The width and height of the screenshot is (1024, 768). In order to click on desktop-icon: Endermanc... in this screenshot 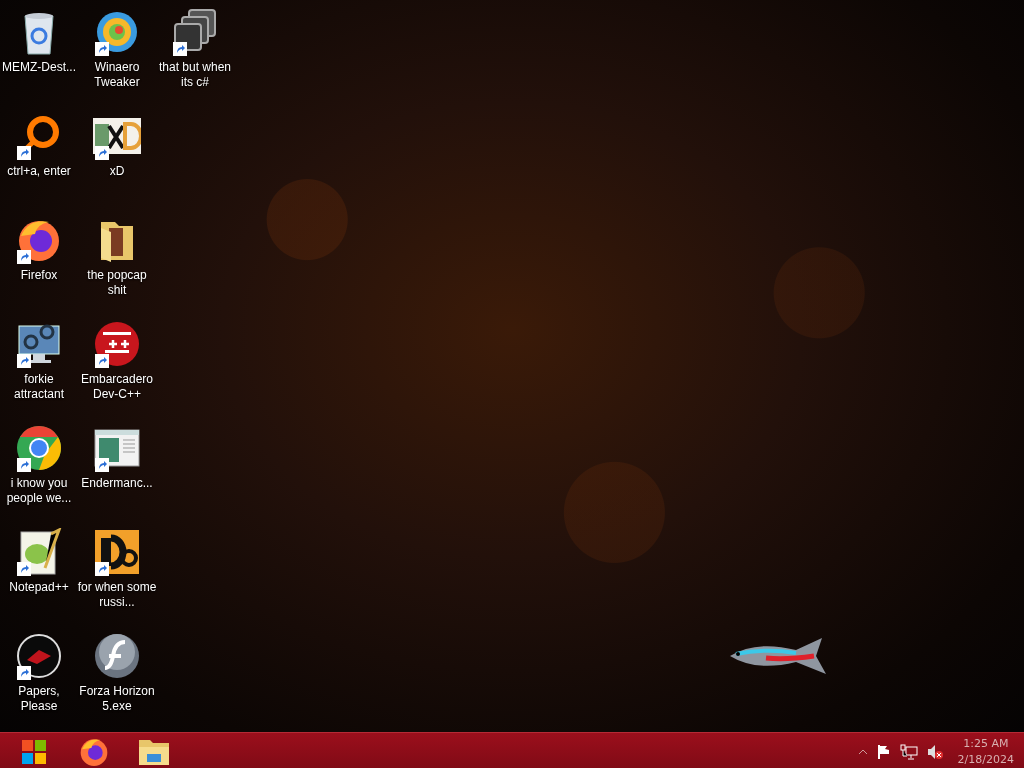, I will do `click(117, 472)`.